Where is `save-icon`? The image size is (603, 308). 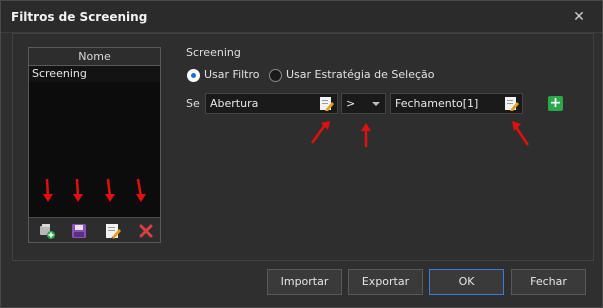
save-icon is located at coordinates (79, 231).